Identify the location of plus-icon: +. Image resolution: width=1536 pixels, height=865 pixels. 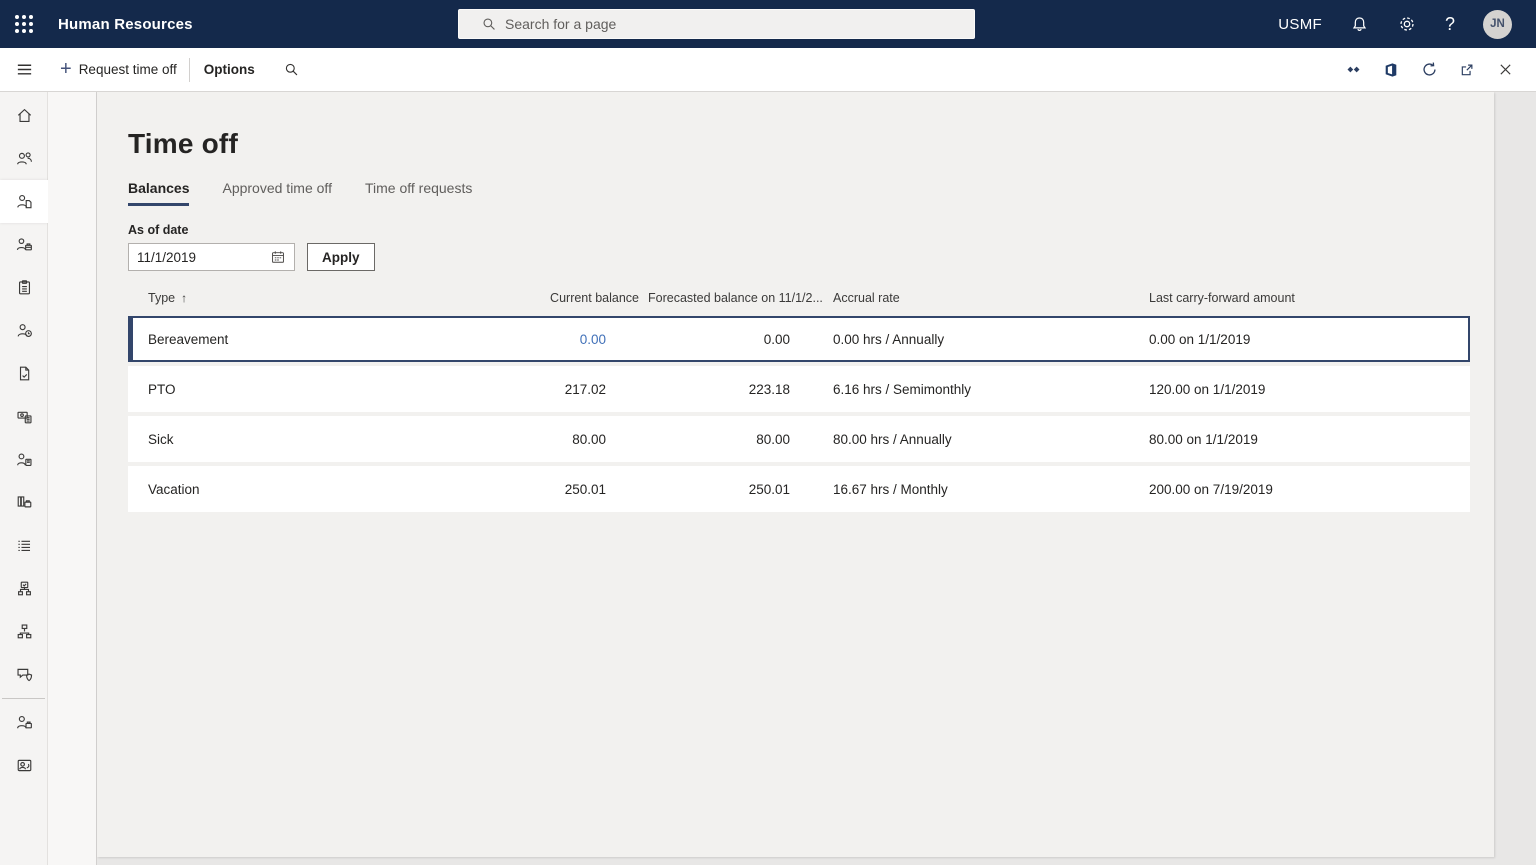
(66, 68).